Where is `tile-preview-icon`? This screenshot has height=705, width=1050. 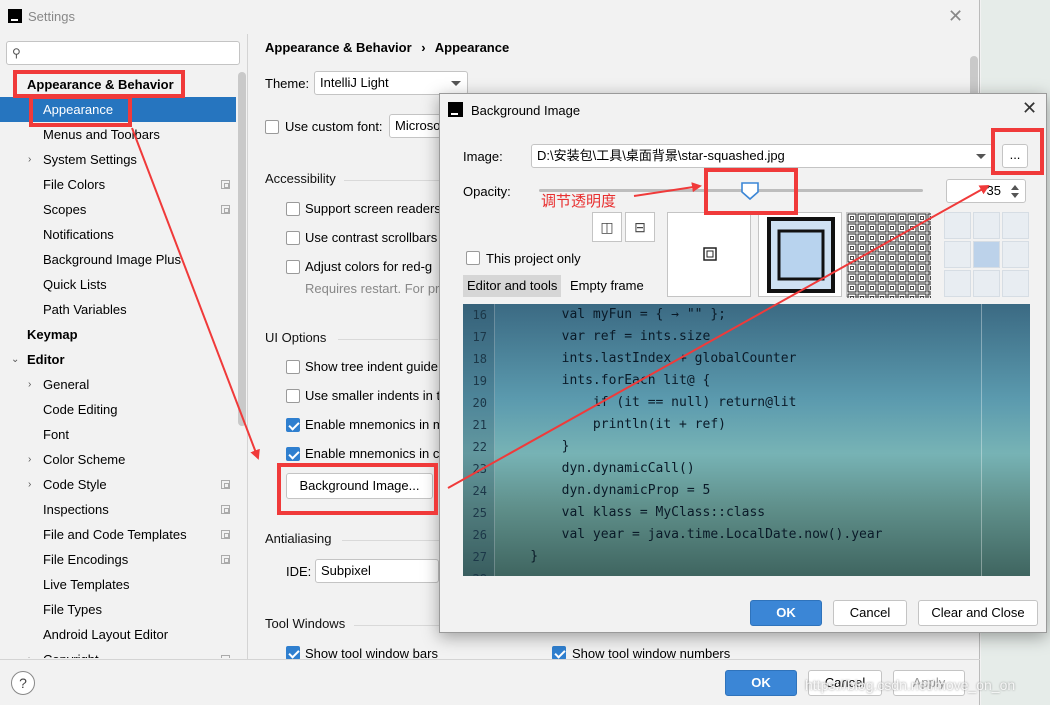 tile-preview-icon is located at coordinates (889, 255).